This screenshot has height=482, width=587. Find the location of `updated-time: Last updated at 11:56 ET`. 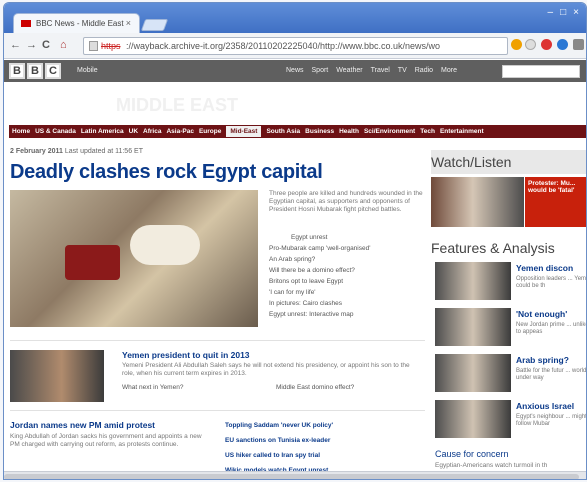

updated-time: Last updated at 11:56 ET is located at coordinates (103, 151).